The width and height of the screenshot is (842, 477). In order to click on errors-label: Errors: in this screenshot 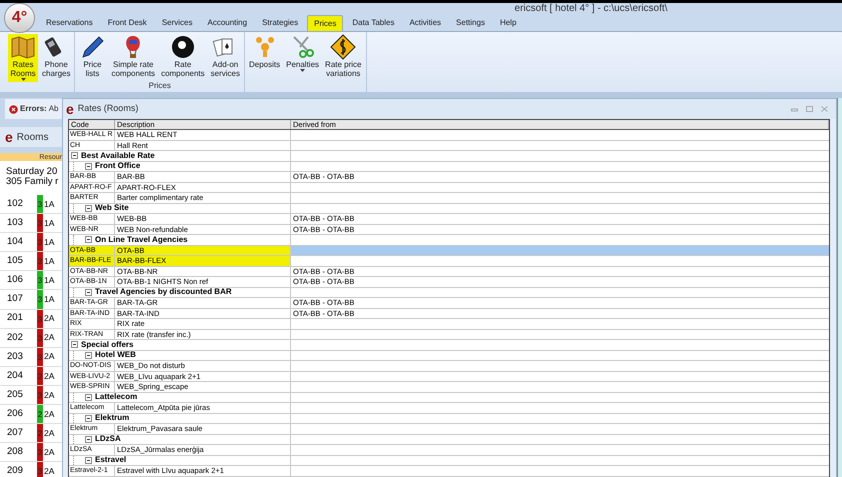, I will do `click(33, 109)`.